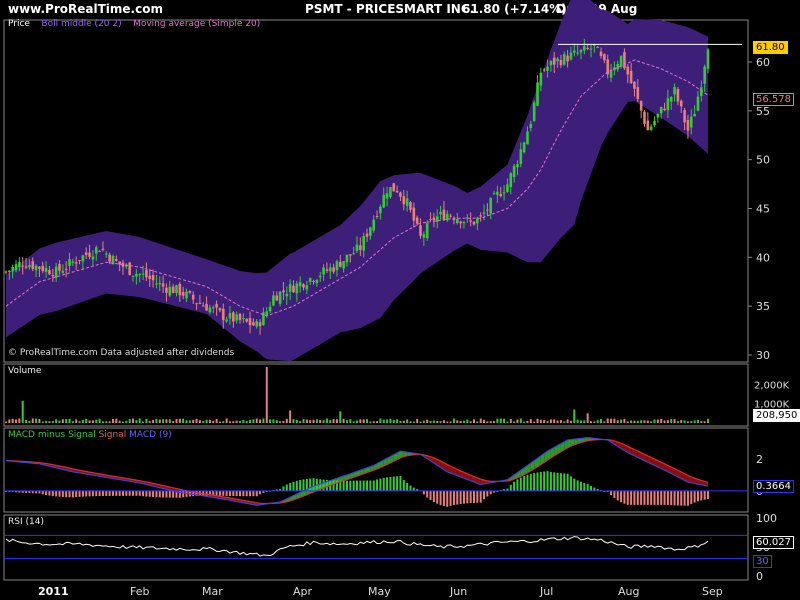 The height and width of the screenshot is (600, 800). What do you see at coordinates (772, 385) in the screenshot?
I see `volume-tick-label: 2,000K` at bounding box center [772, 385].